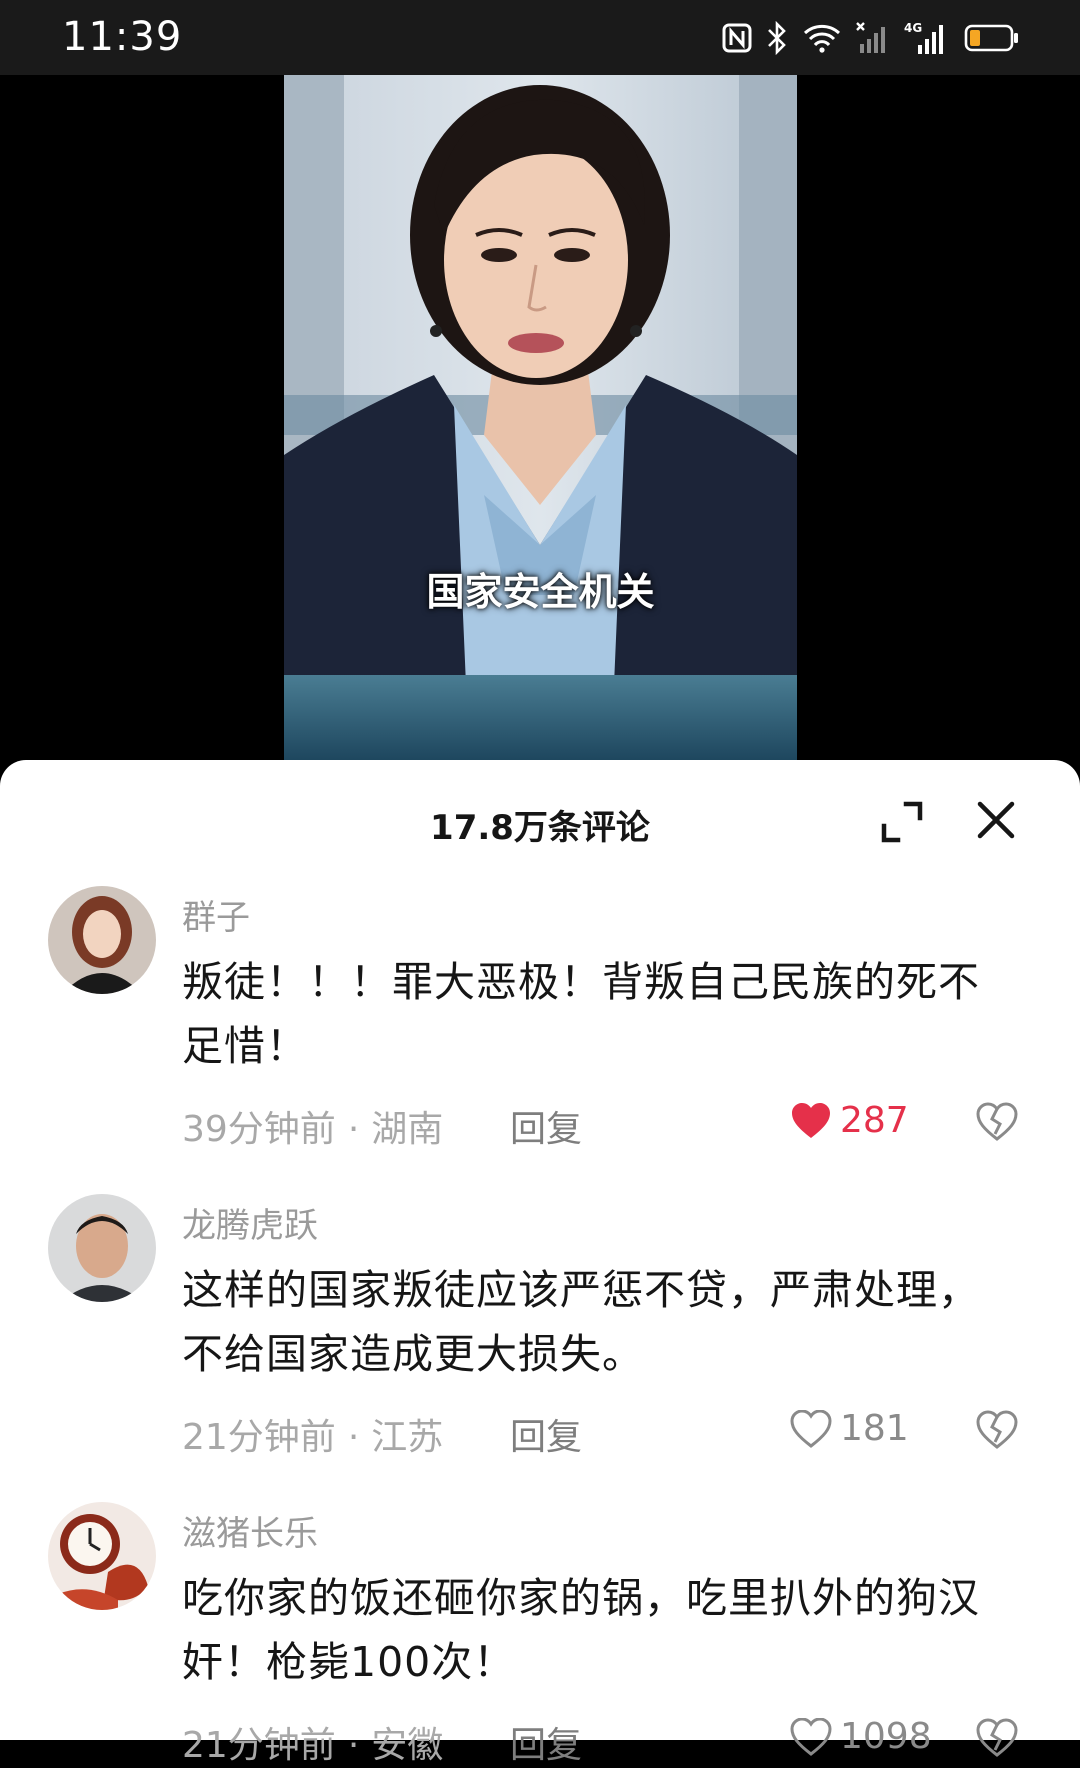 The width and height of the screenshot is (1080, 1768). I want to click on comment-author: 群子, so click(216, 914).